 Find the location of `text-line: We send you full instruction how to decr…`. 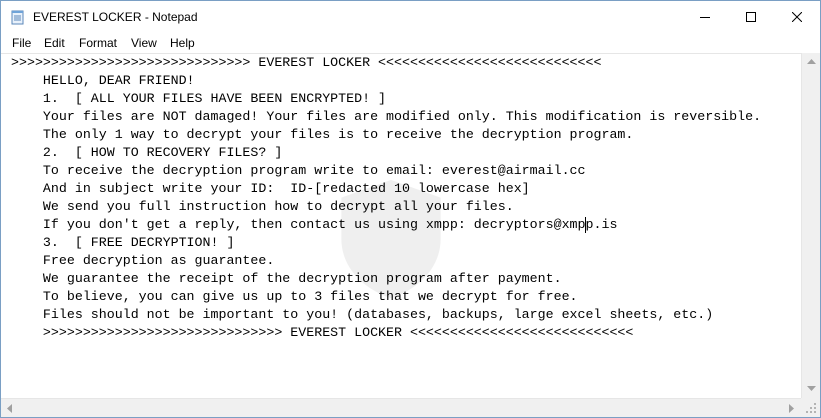

text-line: We send you full instruction how to decr… is located at coordinates (262, 206).